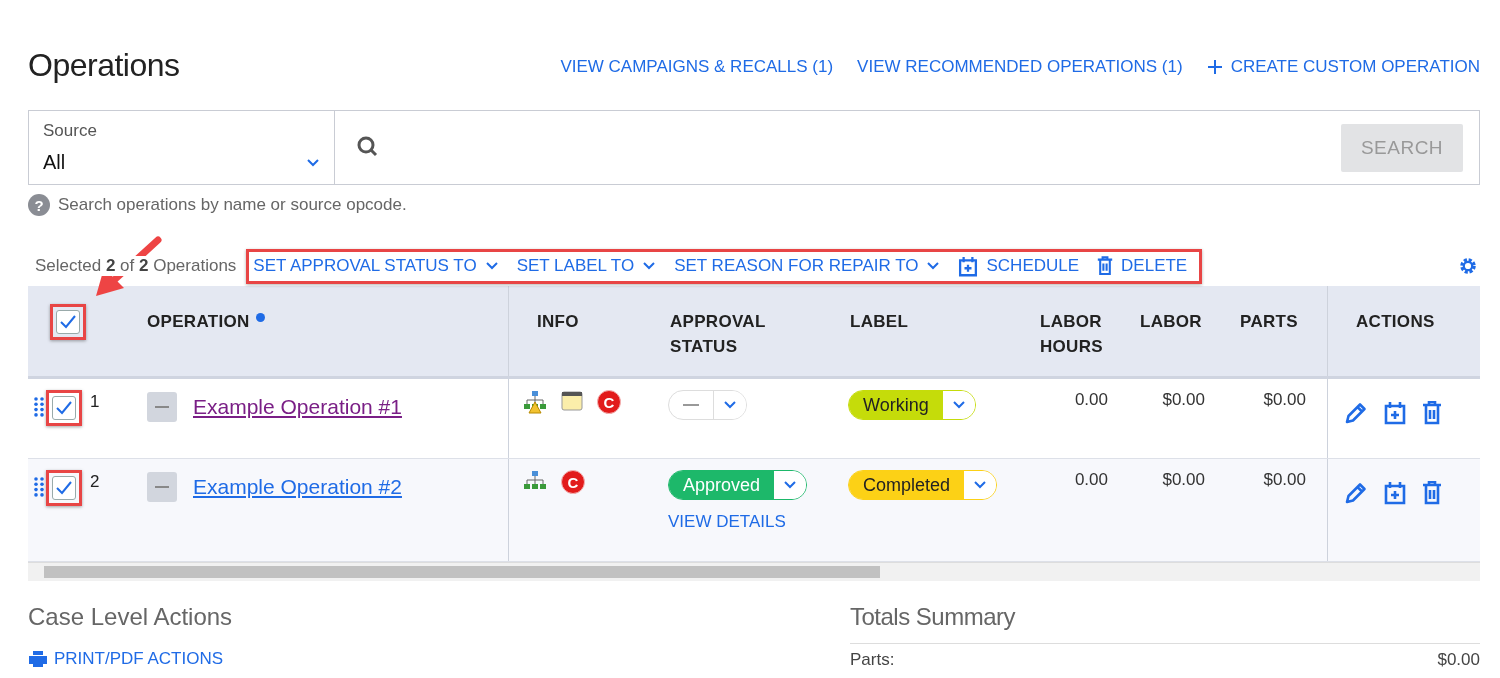  What do you see at coordinates (872, 659) in the screenshot?
I see `totals-label: Parts:` at bounding box center [872, 659].